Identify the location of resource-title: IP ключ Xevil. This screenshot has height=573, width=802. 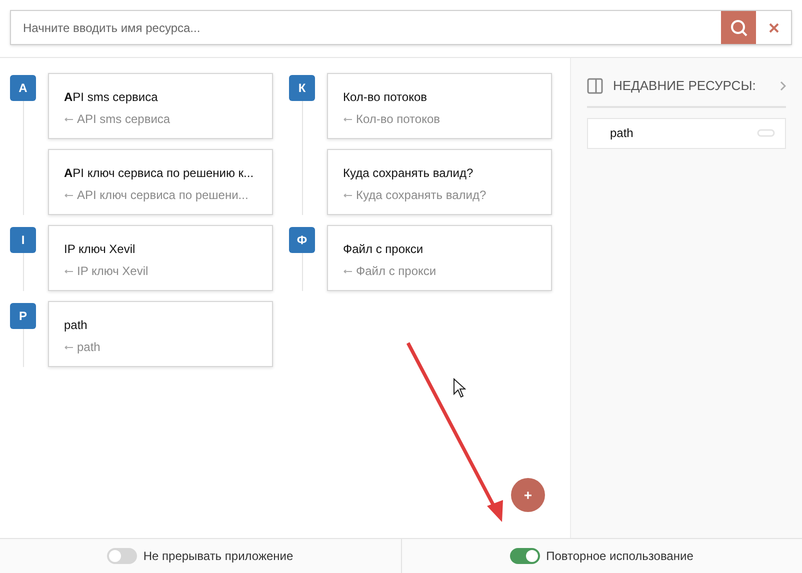
(100, 249).